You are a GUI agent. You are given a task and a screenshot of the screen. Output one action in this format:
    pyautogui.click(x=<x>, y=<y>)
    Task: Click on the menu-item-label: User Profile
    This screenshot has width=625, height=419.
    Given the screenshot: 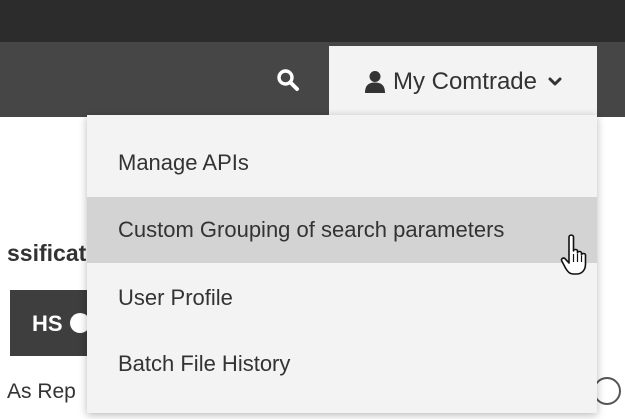 What is the action you would take?
    pyautogui.click(x=175, y=297)
    